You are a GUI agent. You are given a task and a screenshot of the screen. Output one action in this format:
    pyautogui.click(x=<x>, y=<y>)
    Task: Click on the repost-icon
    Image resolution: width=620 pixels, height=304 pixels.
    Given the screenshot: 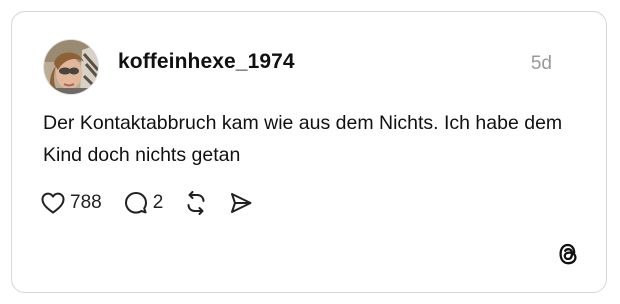 What is the action you would take?
    pyautogui.click(x=196, y=203)
    